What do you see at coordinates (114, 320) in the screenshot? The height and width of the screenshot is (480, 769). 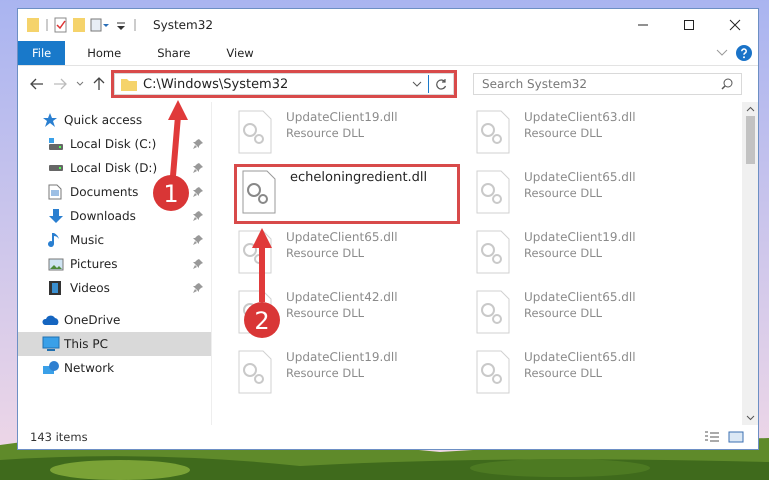 I see `sidebar-item: OneDrive` at bounding box center [114, 320].